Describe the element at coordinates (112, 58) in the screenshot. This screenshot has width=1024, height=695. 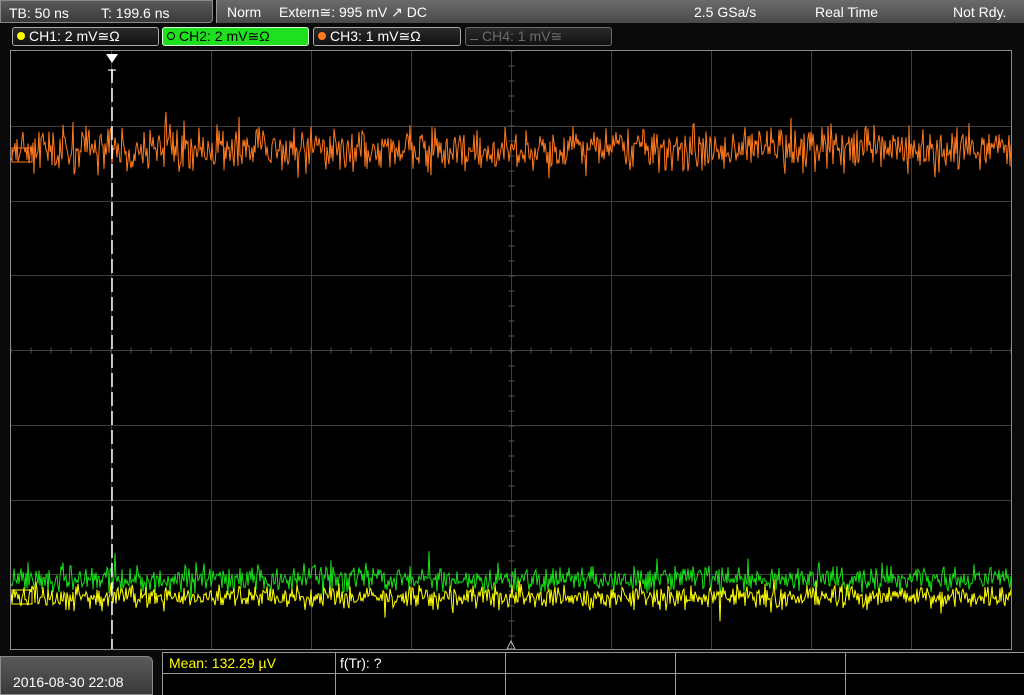
I see `trigger-position-arrow-icon` at that location.